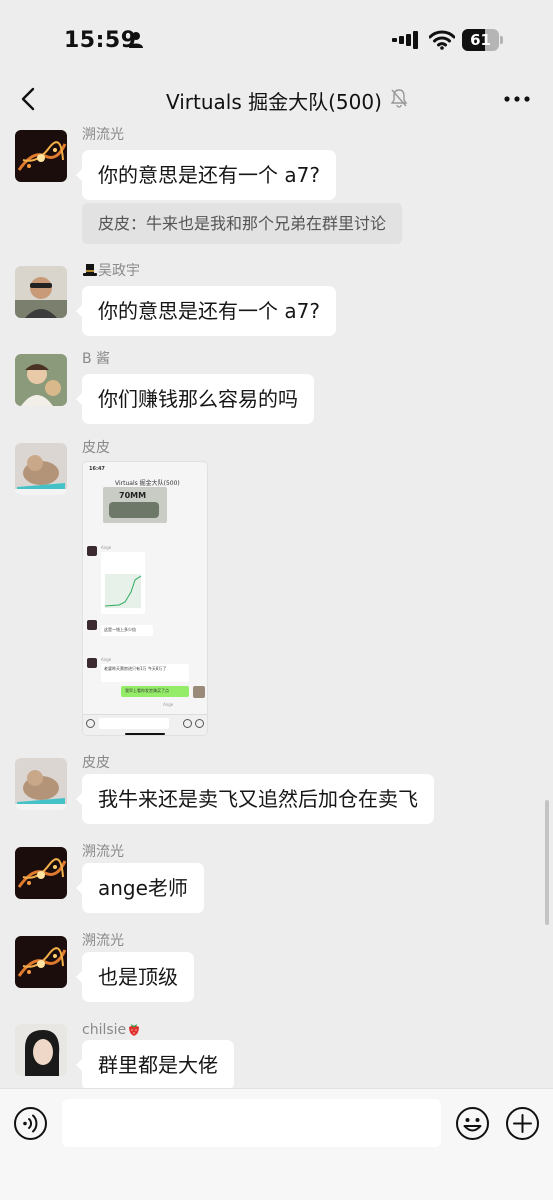 The image size is (553, 1200). I want to click on top-hat-emoji, so click(90, 270).